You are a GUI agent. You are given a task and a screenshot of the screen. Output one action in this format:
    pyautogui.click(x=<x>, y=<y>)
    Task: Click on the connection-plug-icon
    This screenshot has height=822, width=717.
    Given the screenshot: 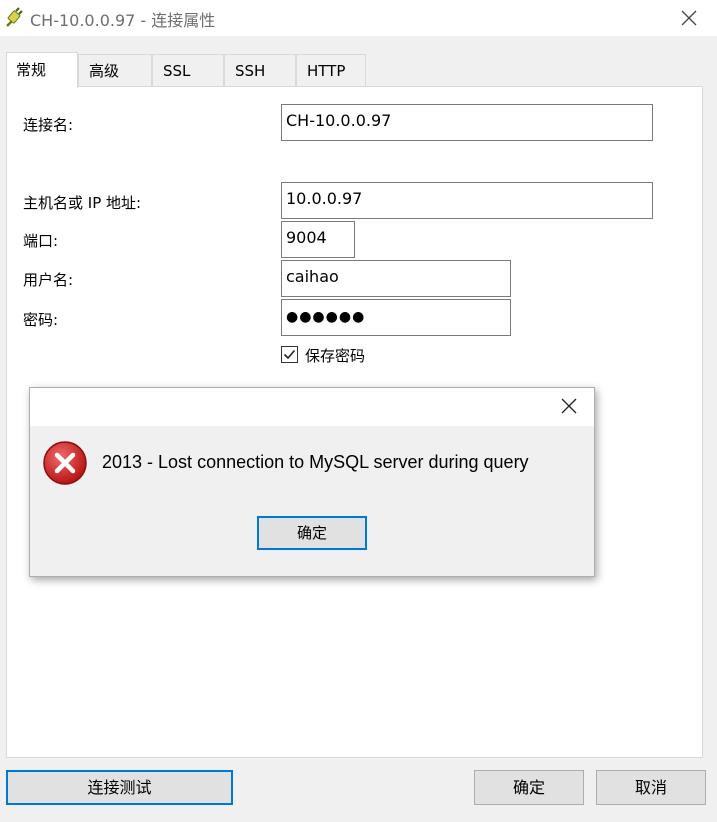 What is the action you would take?
    pyautogui.click(x=14, y=17)
    